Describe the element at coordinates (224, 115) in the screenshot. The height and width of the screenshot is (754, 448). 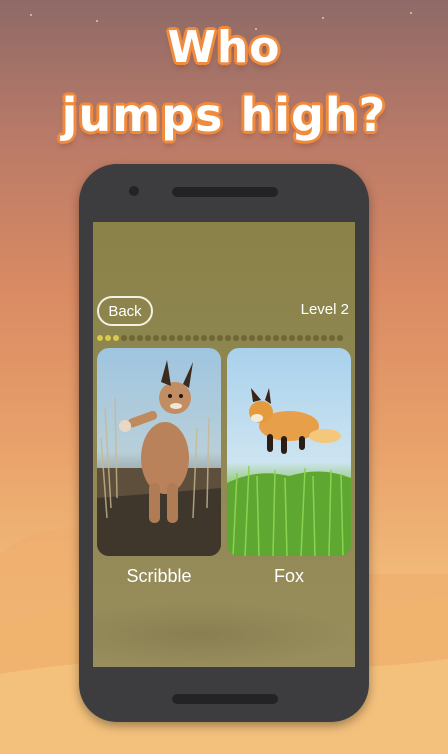
I see `headline-line-2: jumps high?` at that location.